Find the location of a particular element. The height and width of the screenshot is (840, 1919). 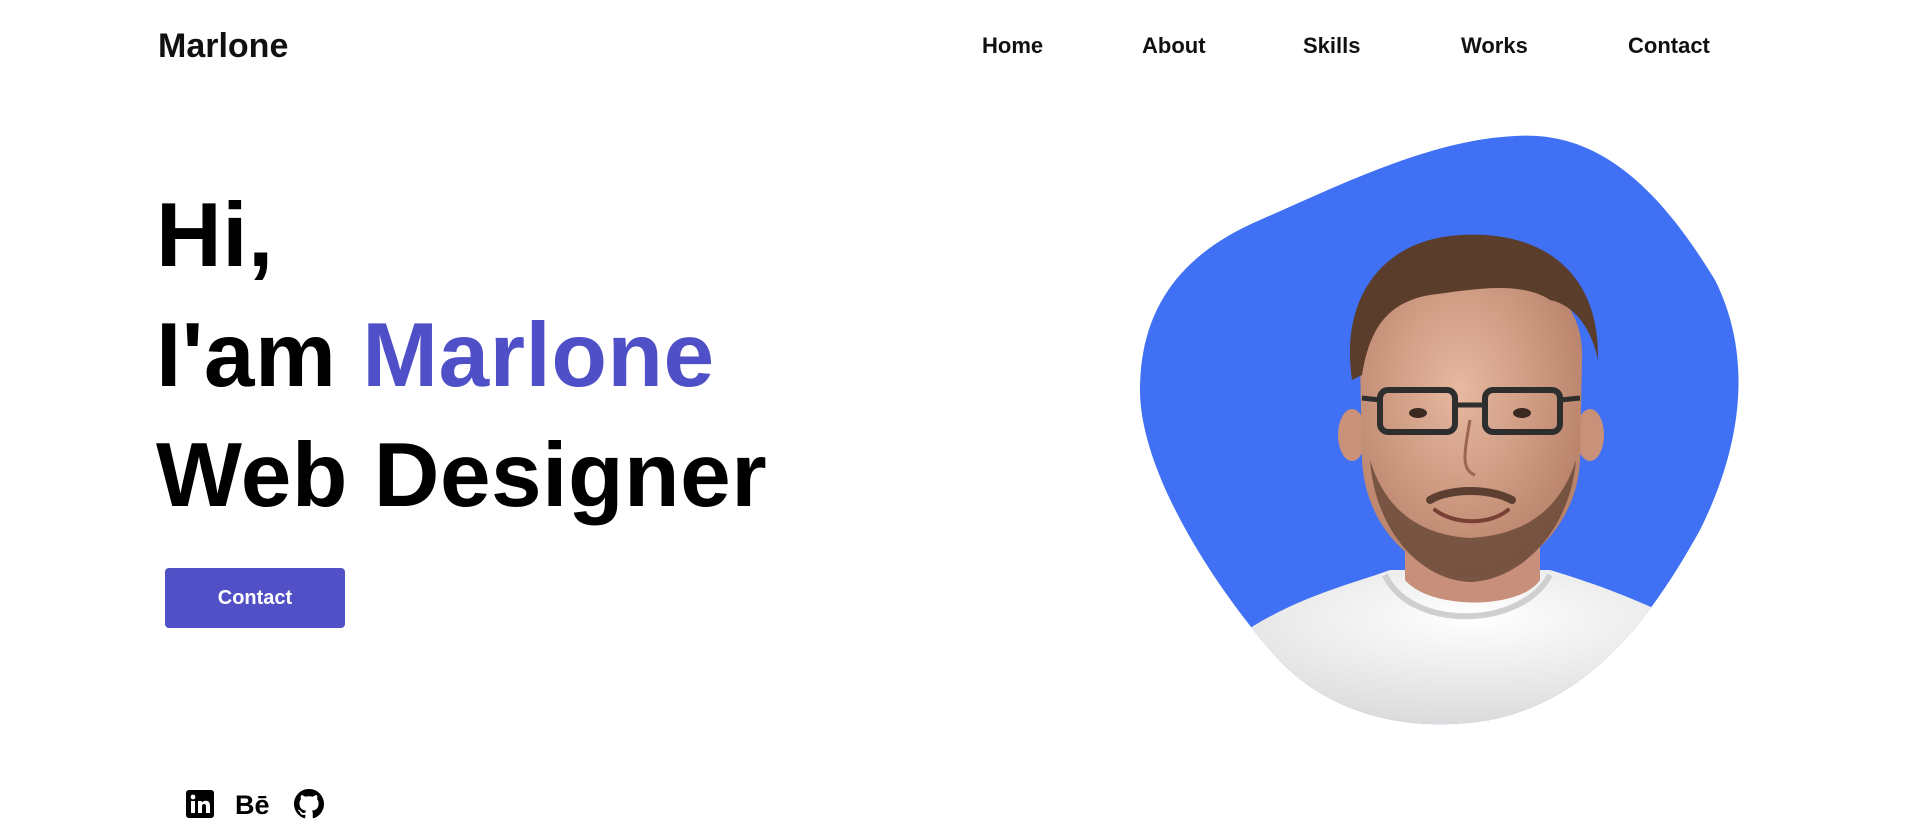

hero-name: Marlone is located at coordinates (538, 355).